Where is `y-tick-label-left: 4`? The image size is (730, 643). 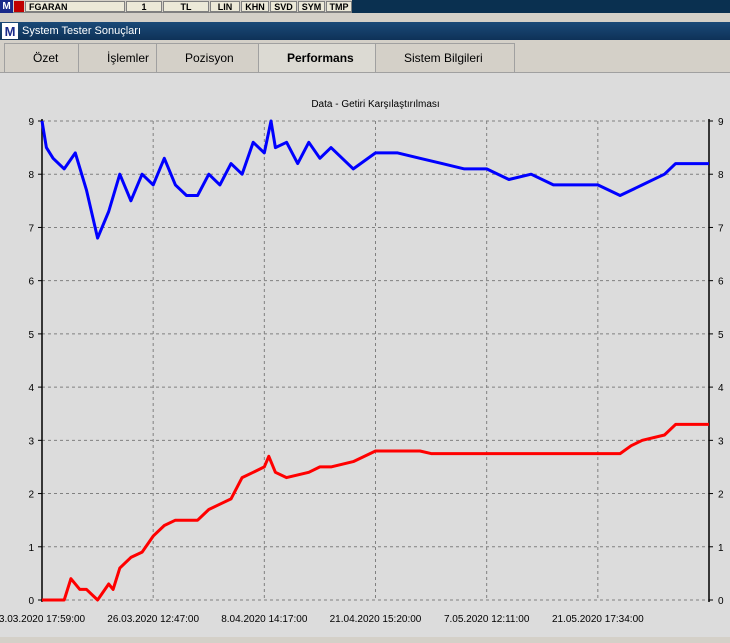
y-tick-label-left: 4 is located at coordinates (31, 388).